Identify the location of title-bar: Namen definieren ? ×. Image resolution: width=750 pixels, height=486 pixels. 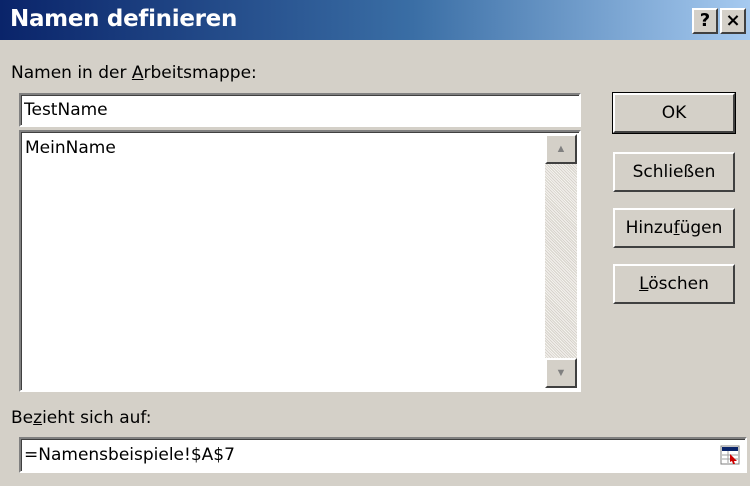
(375, 20).